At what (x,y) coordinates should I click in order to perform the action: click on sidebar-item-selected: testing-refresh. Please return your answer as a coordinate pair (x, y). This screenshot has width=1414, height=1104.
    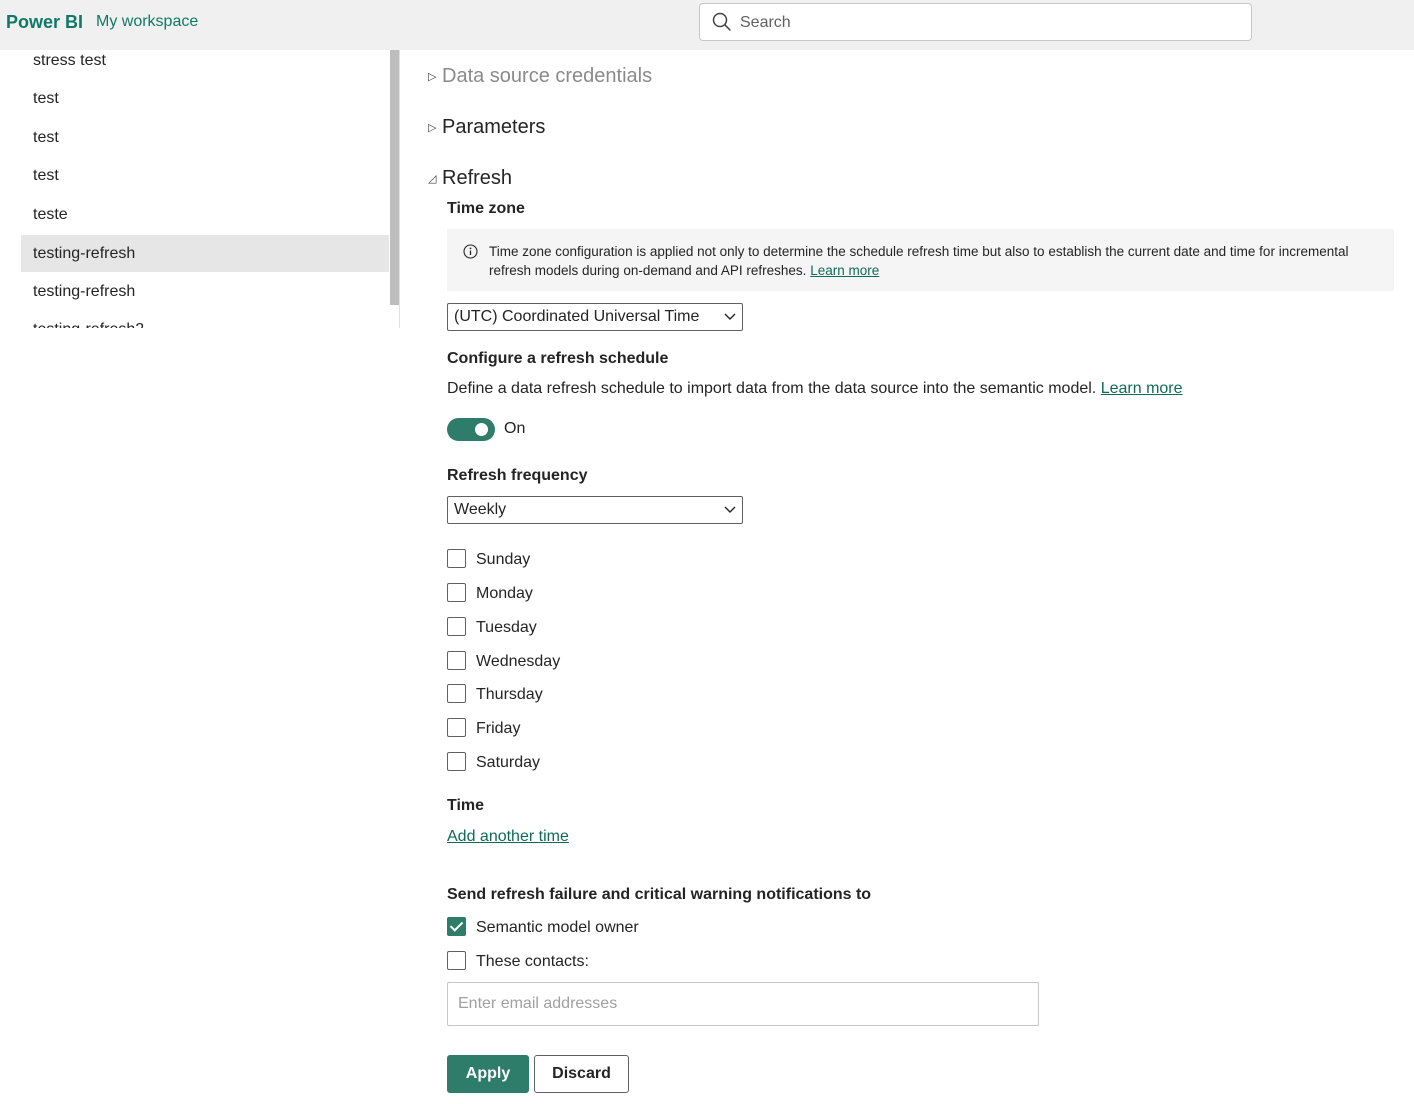
    Looking at the image, I should click on (205, 253).